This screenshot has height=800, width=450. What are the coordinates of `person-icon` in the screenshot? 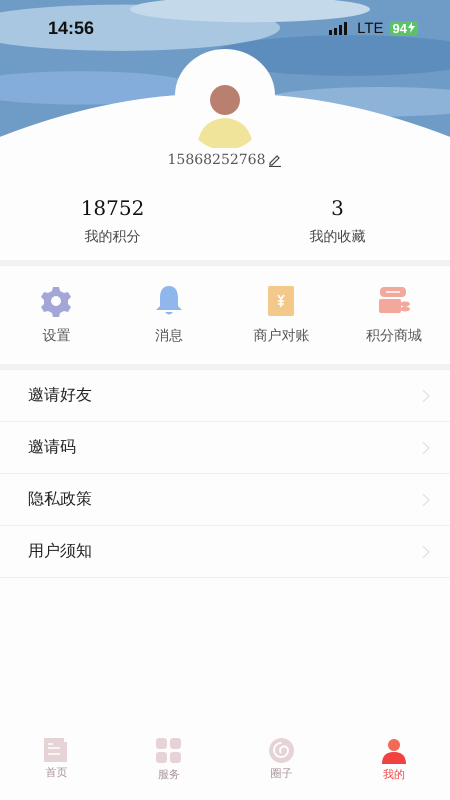 It's located at (393, 751).